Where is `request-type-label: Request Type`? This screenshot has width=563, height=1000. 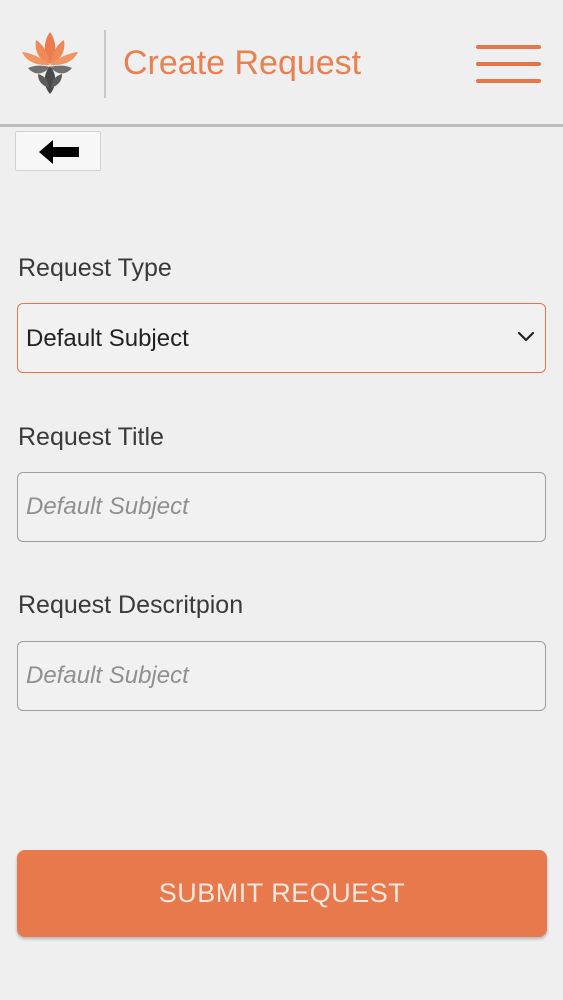 request-type-label: Request Type is located at coordinates (95, 268).